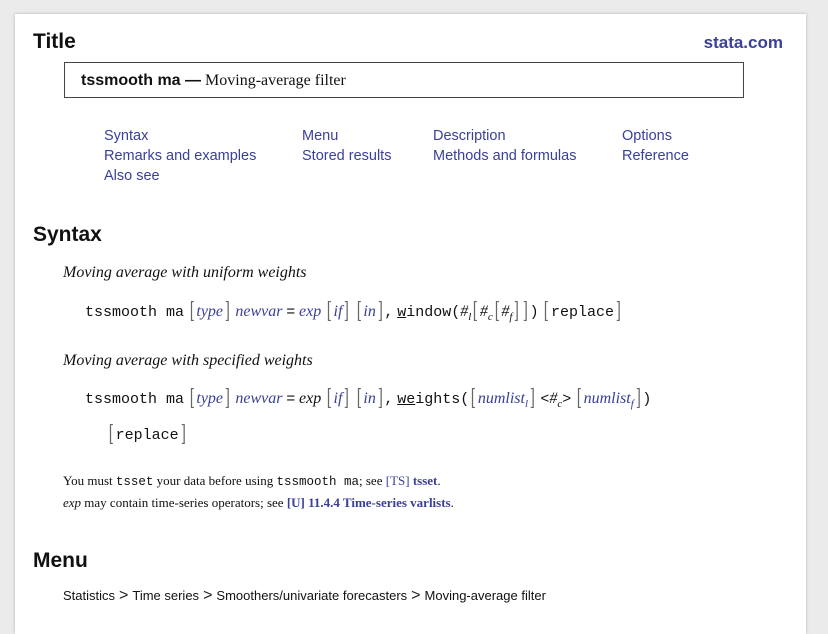 This screenshot has width=828, height=634. What do you see at coordinates (425, 480) in the screenshot?
I see `tsset-link: tsset` at bounding box center [425, 480].